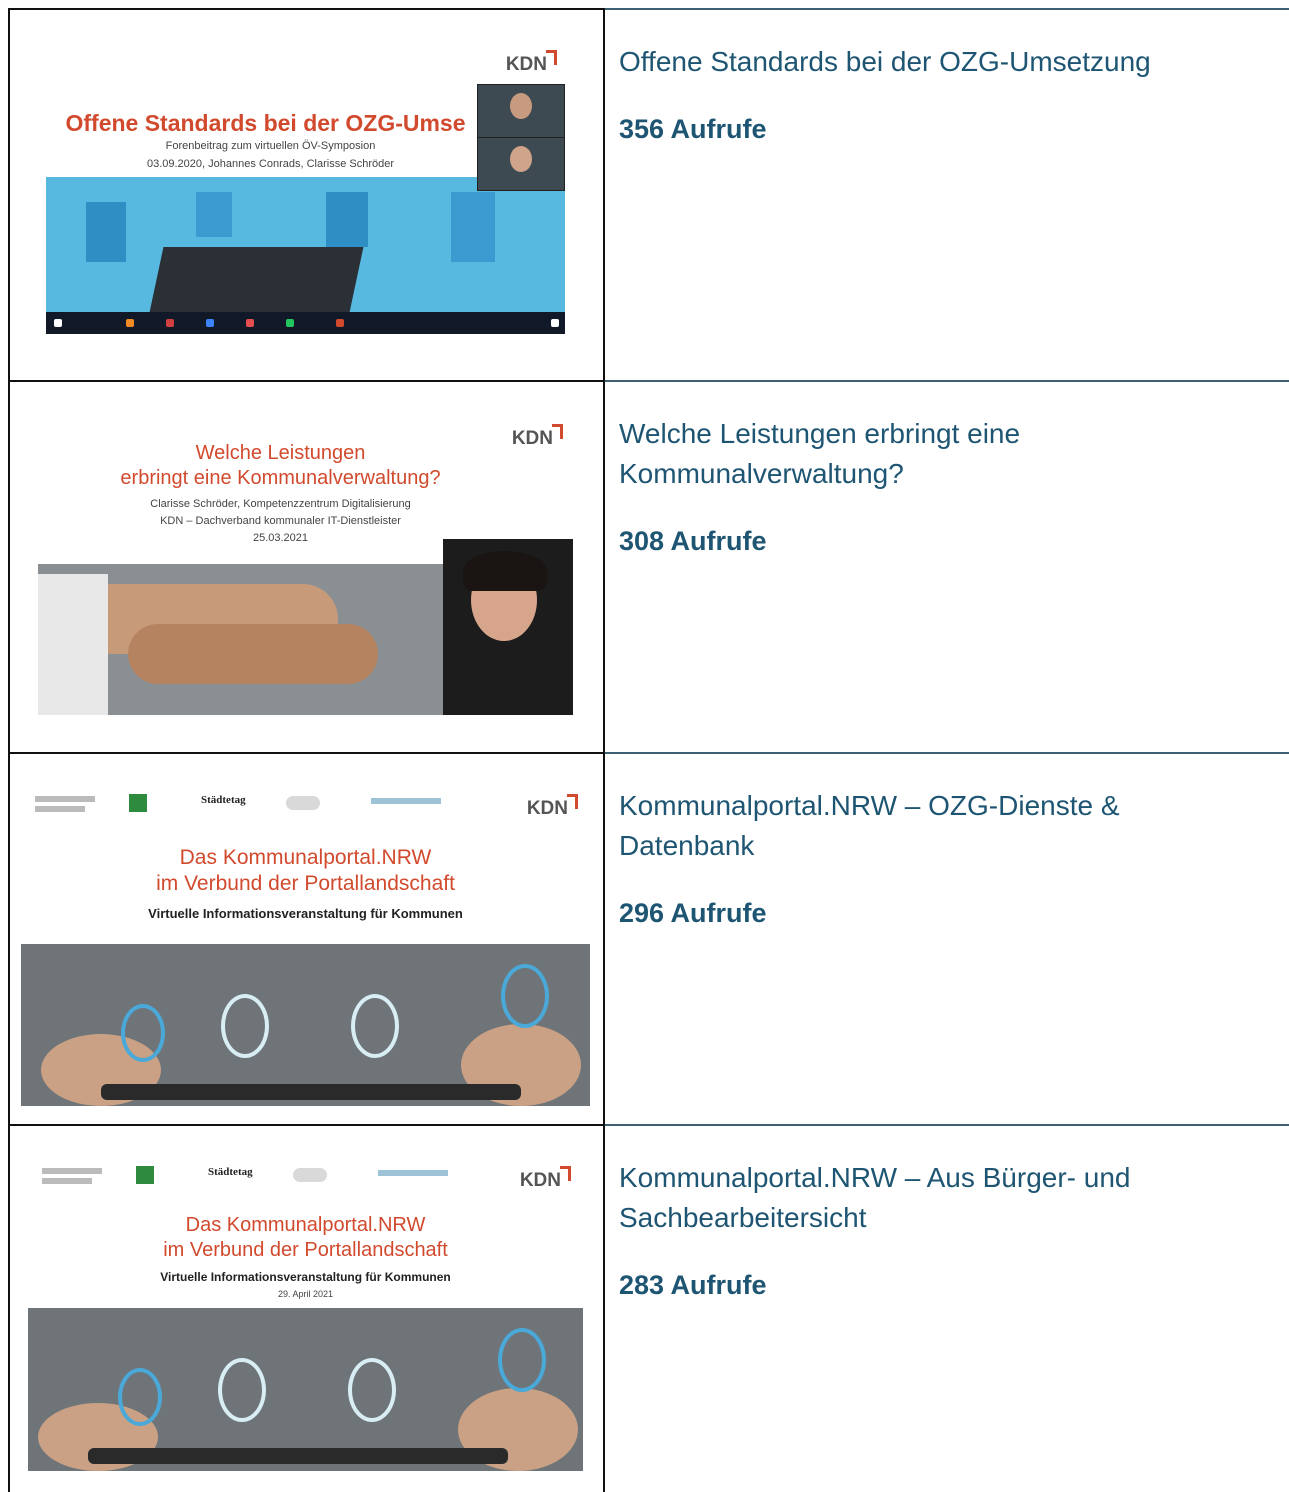 The width and height of the screenshot is (1289, 1492). Describe the element at coordinates (693, 541) in the screenshot. I see `view-count: 308 Aufrufe` at that location.